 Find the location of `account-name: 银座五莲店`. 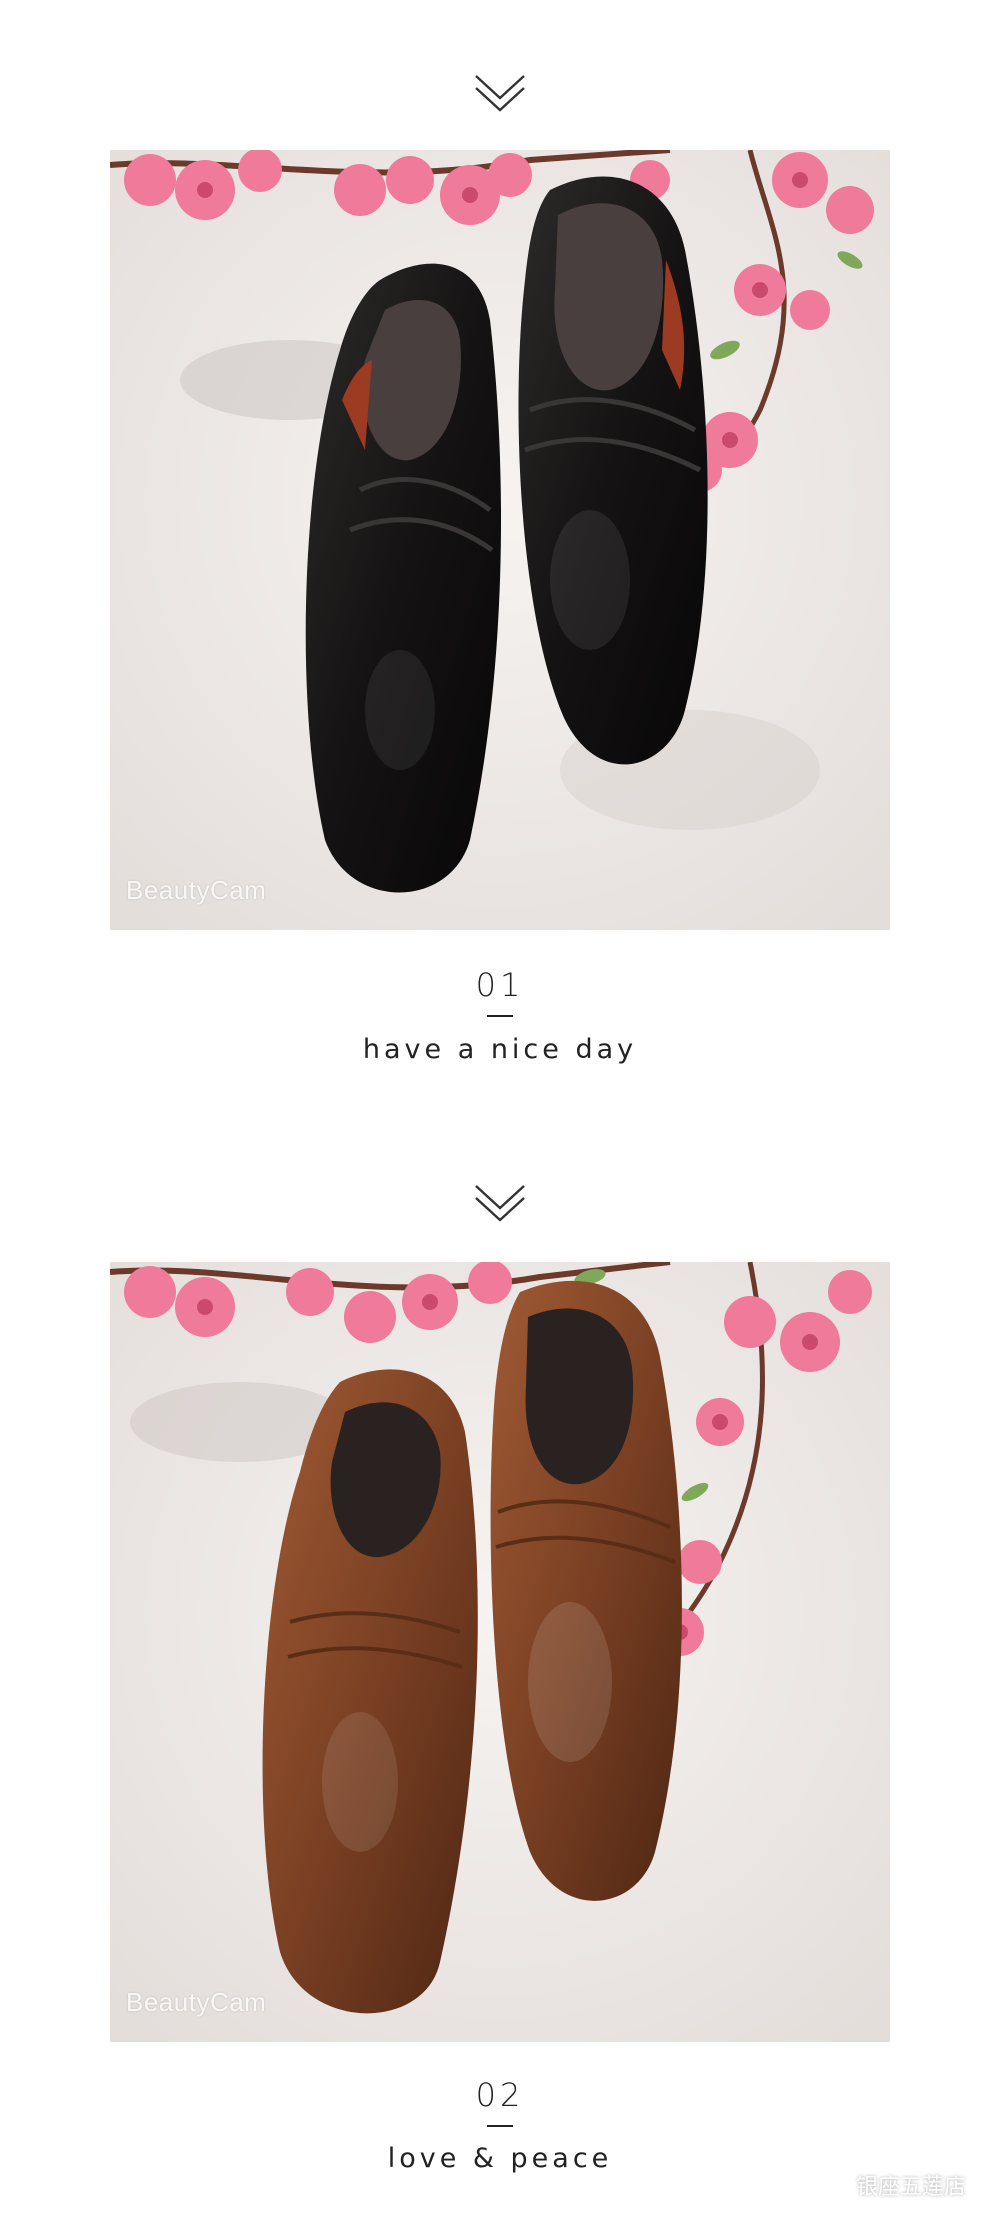

account-name: 银座五莲店 is located at coordinates (910, 2187).